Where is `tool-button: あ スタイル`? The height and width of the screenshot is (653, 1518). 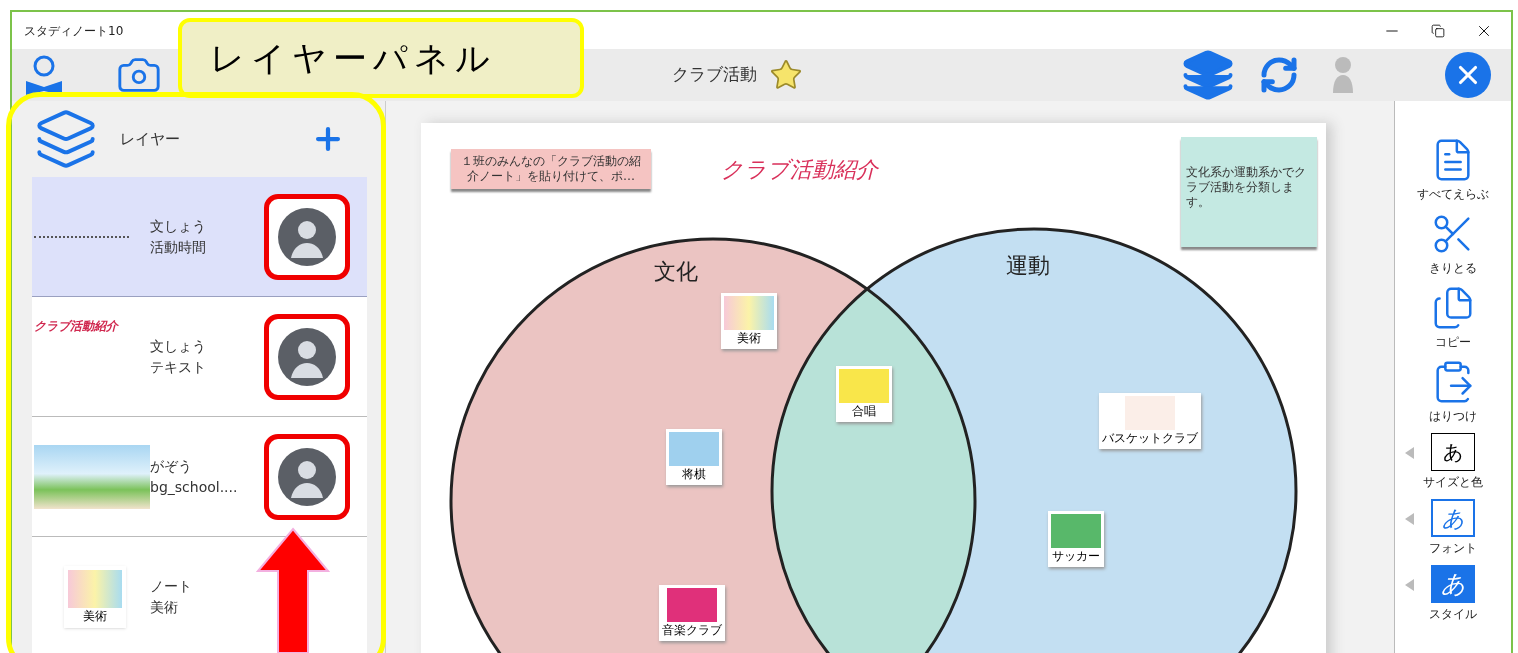
tool-button: あ スタイル is located at coordinates (1453, 595).